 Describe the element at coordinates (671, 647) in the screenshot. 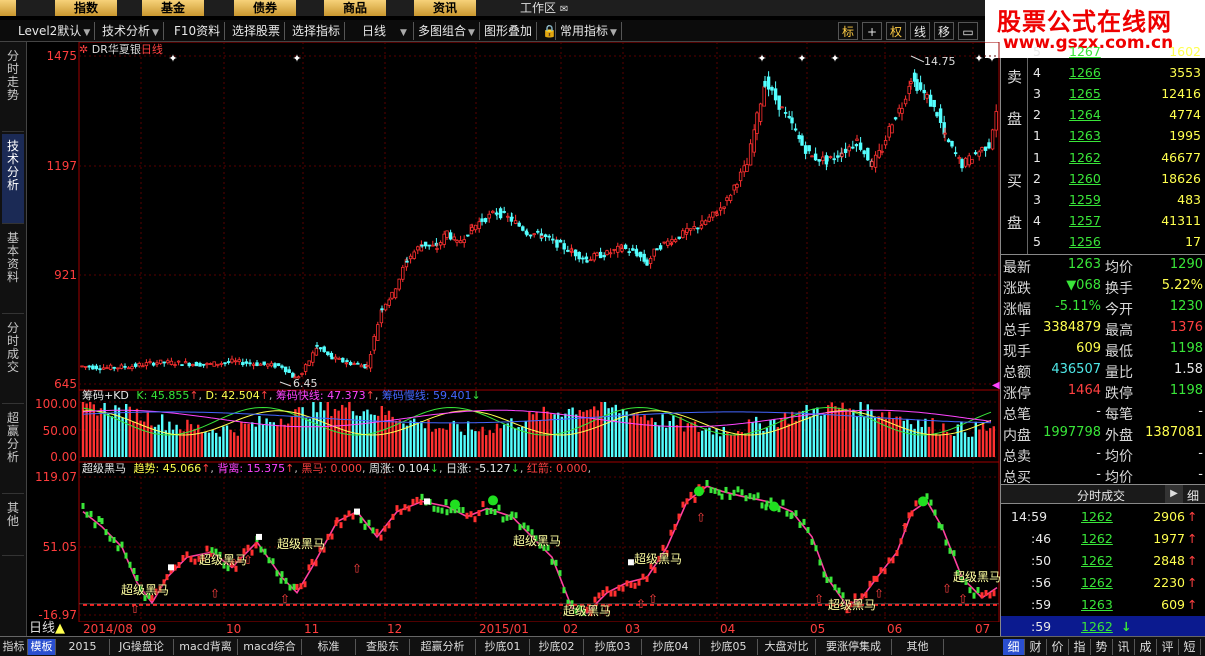

I see `bottom-tab: 抄底04` at that location.